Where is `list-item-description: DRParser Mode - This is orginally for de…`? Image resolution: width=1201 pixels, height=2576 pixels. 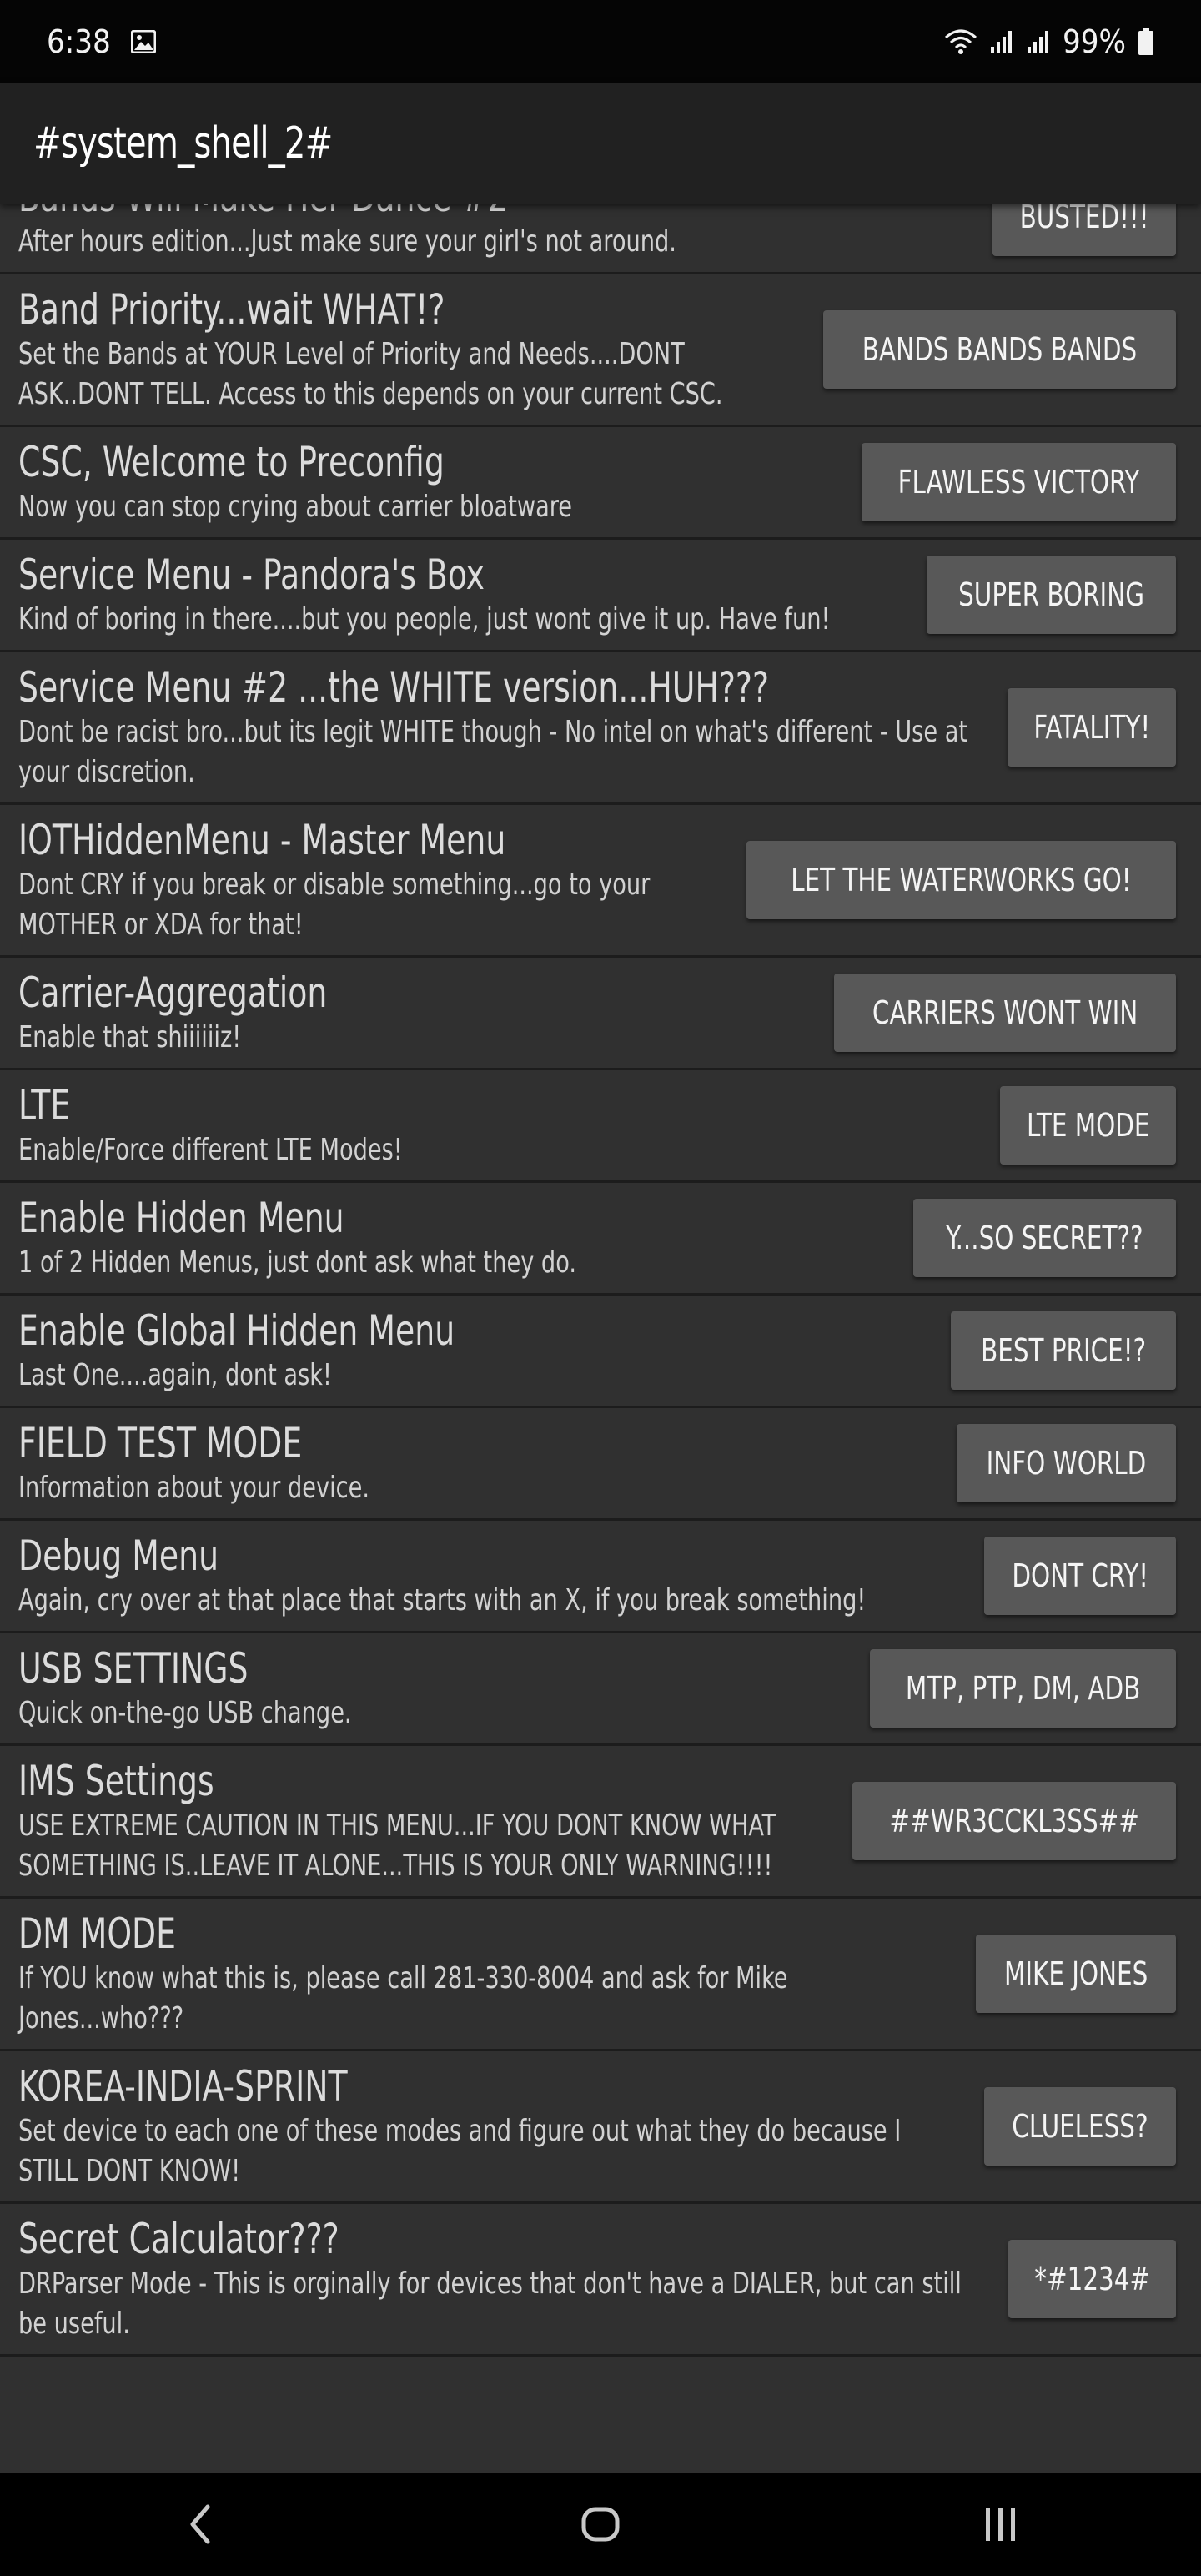 list-item-description: DRParser Mode - This is orginally for de… is located at coordinates (490, 2304).